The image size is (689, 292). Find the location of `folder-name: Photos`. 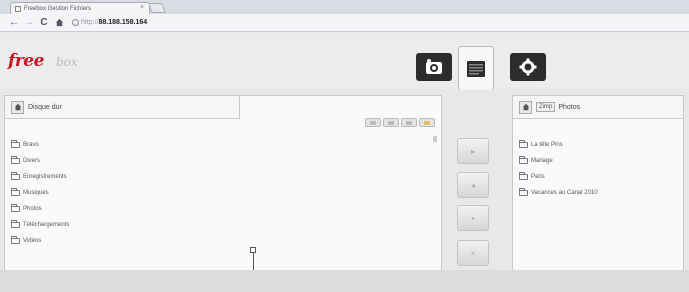

folder-name: Photos is located at coordinates (32, 209).